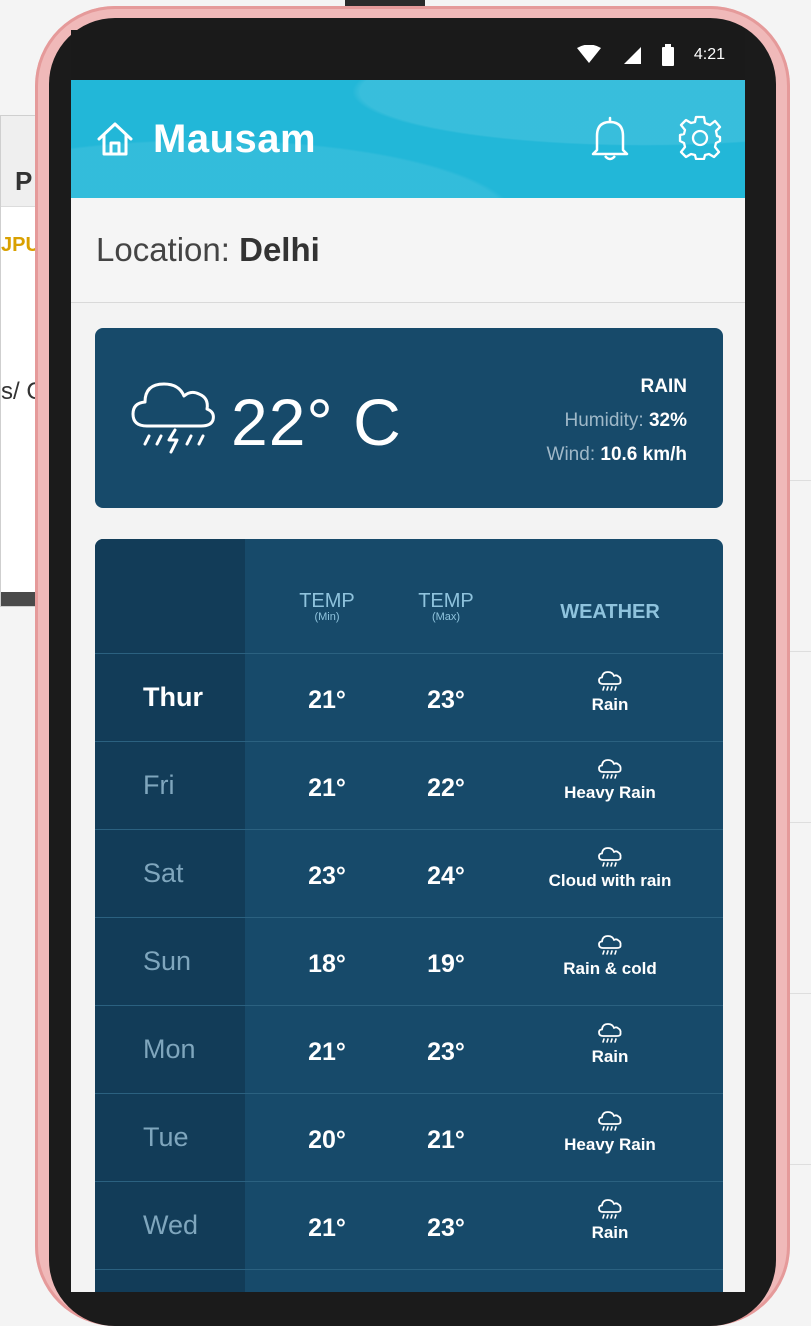  I want to click on header-temp-min: TEMP (Min), so click(327, 607).